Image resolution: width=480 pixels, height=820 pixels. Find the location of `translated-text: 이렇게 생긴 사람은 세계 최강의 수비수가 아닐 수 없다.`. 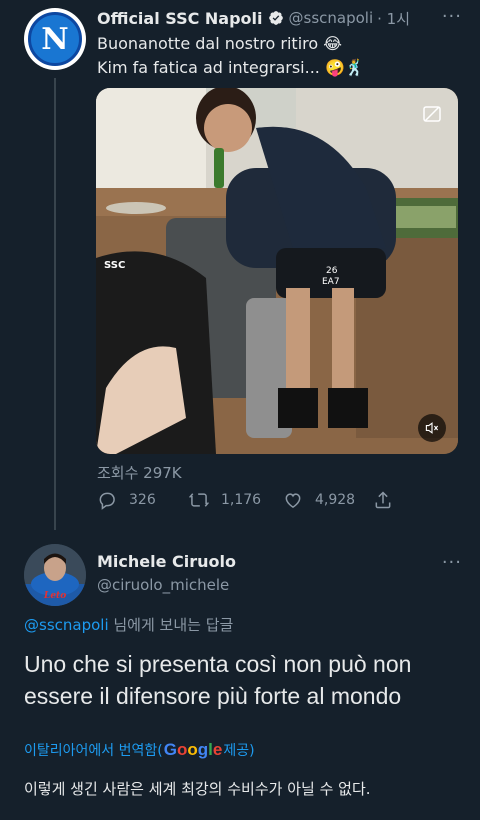

translated-text: 이렇게 생긴 사람은 세계 최강의 수비수가 아닐 수 없다. is located at coordinates (197, 789).